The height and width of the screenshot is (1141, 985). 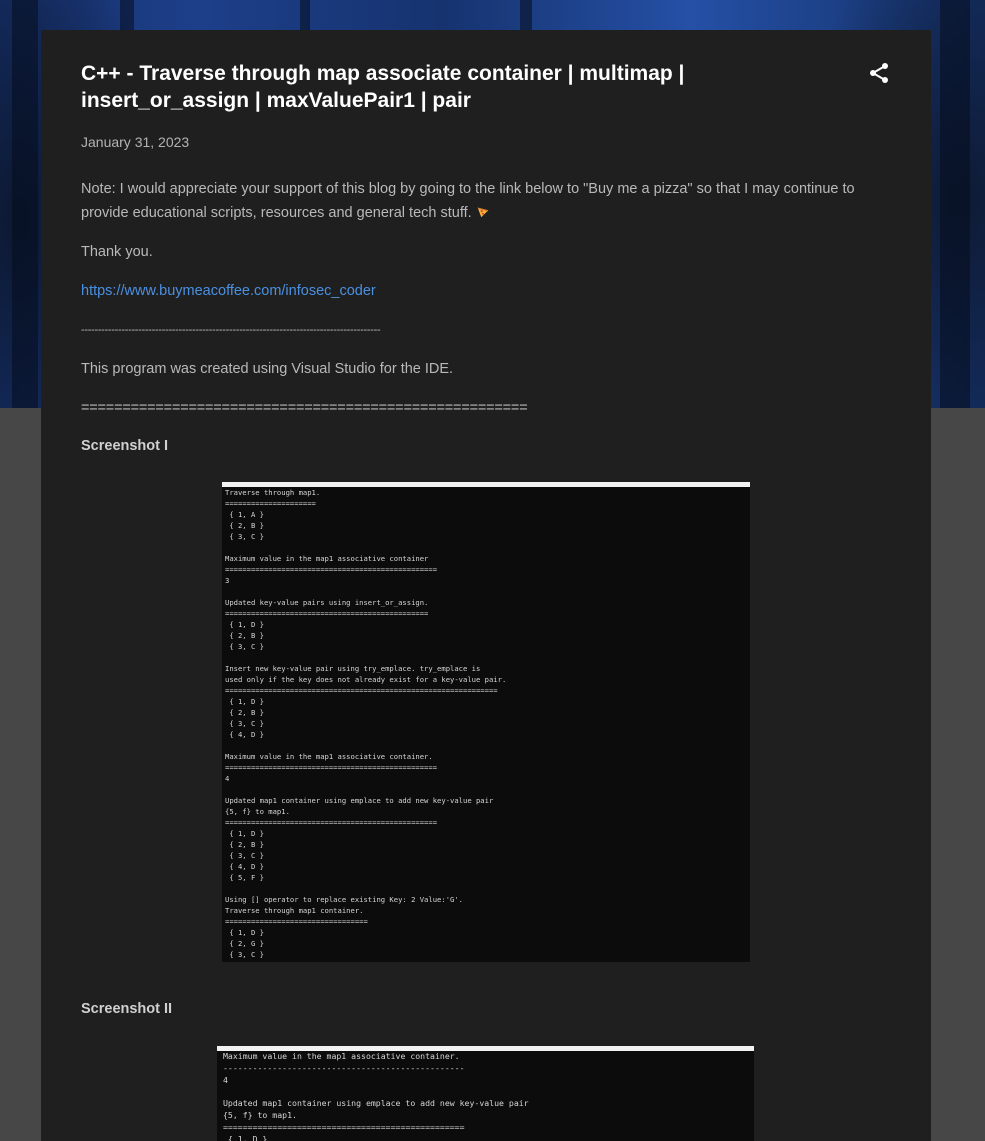 What do you see at coordinates (482, 212) in the screenshot?
I see `pizza-emoji` at bounding box center [482, 212].